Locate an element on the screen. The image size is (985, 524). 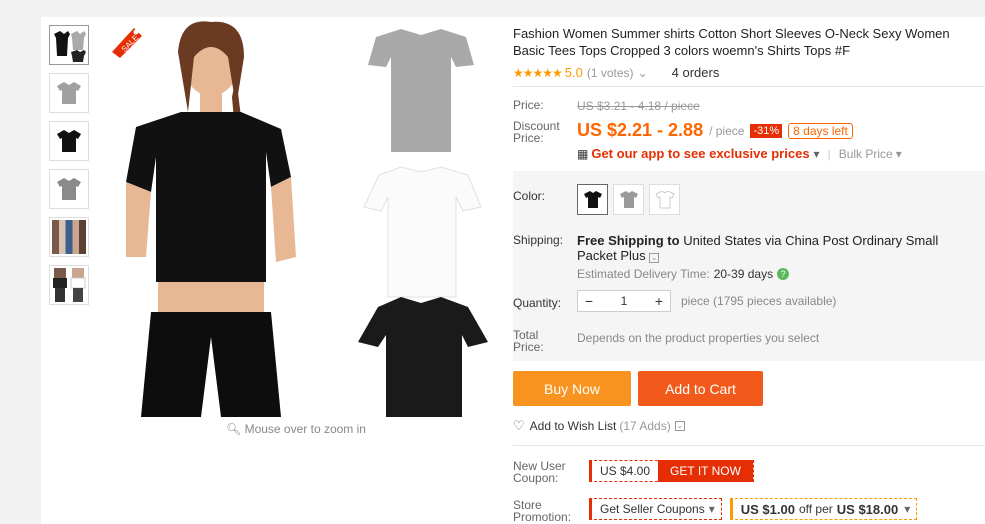
discount-price-row: US $2.21 - 2.88 / piece -31% 8 days left is located at coordinates (715, 130).